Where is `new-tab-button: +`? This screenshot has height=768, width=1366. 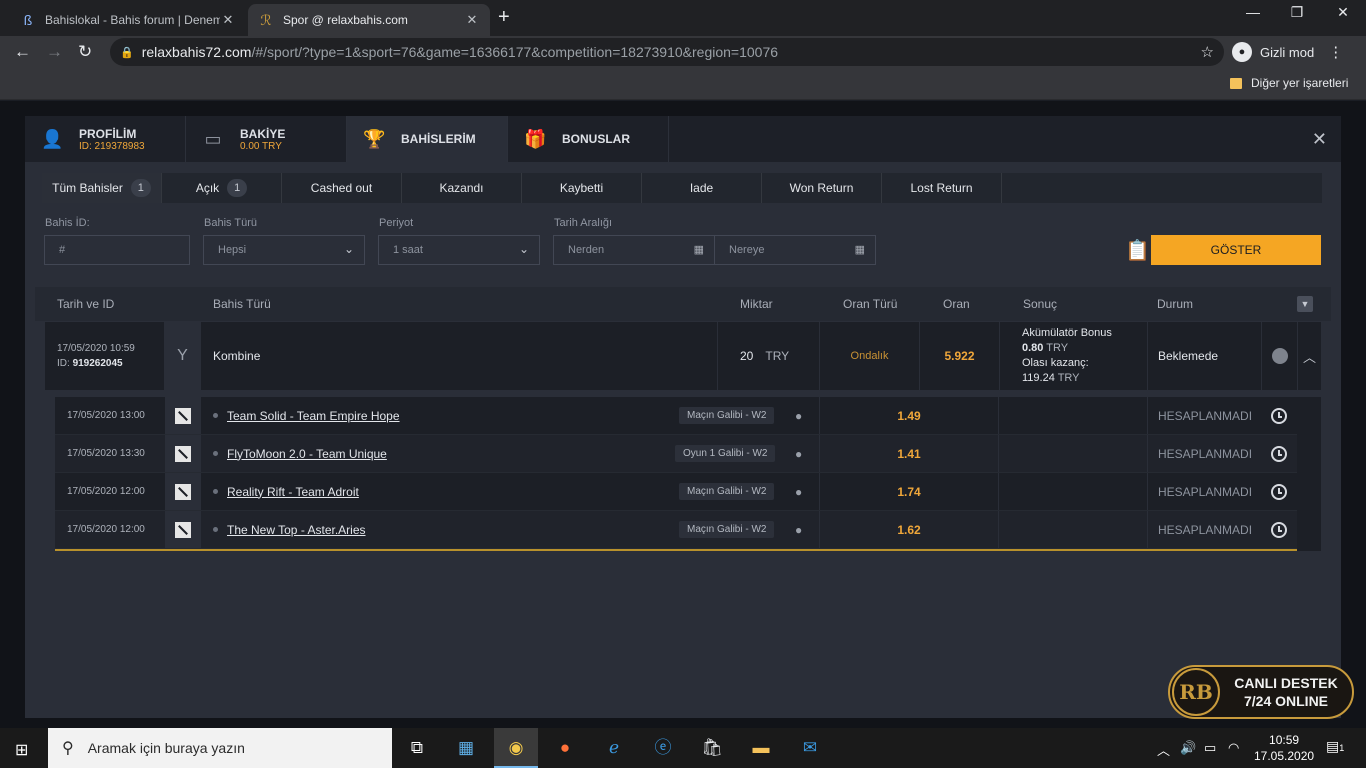
new-tab-button: + is located at coordinates (504, 17).